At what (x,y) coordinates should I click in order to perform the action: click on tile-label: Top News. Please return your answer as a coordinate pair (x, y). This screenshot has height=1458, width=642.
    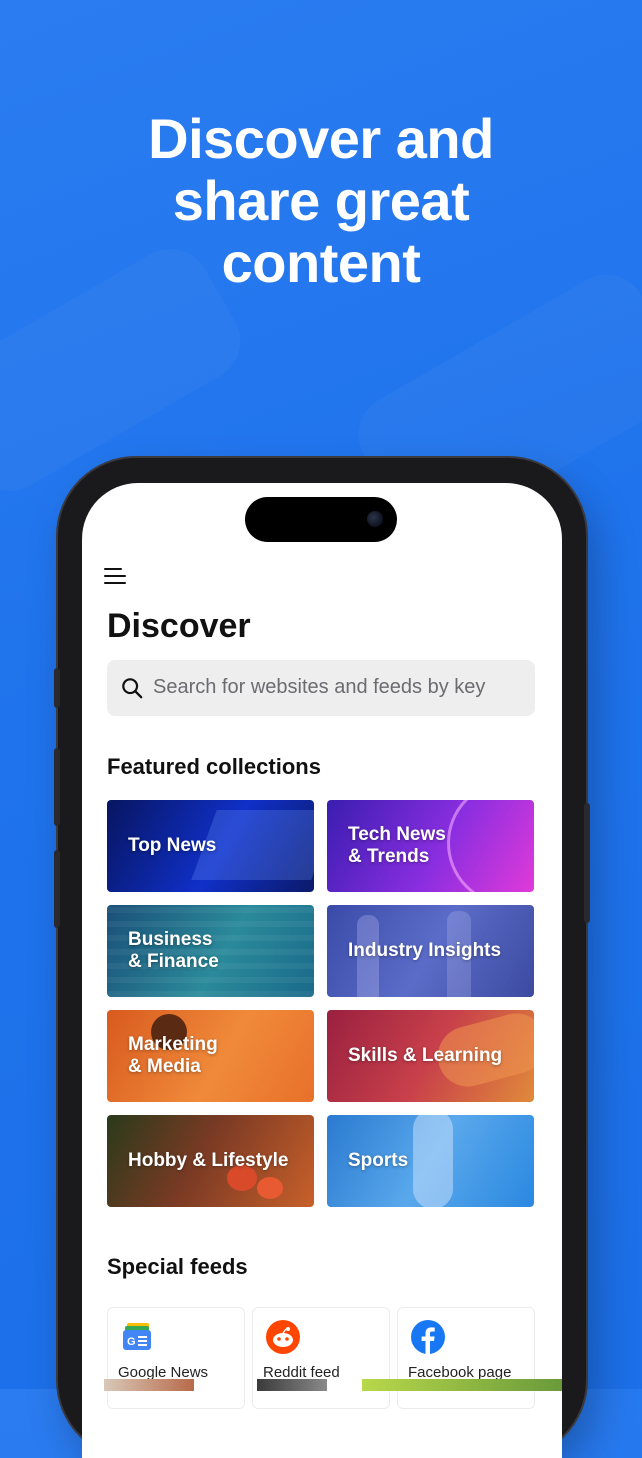
    Looking at the image, I should click on (172, 845).